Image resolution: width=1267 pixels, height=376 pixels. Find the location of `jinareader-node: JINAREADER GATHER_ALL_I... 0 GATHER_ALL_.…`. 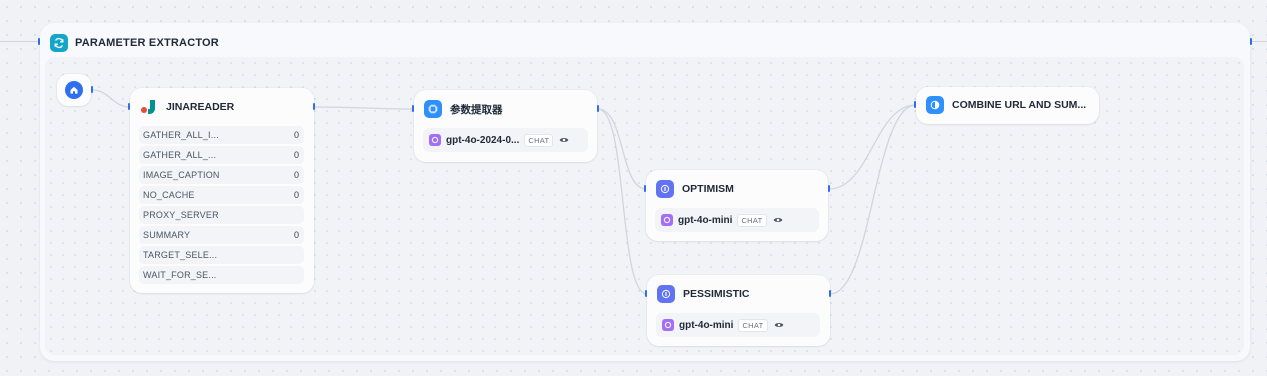

jinareader-node: JINAREADER GATHER_ALL_I... 0 GATHER_ALL_.… is located at coordinates (222, 190).